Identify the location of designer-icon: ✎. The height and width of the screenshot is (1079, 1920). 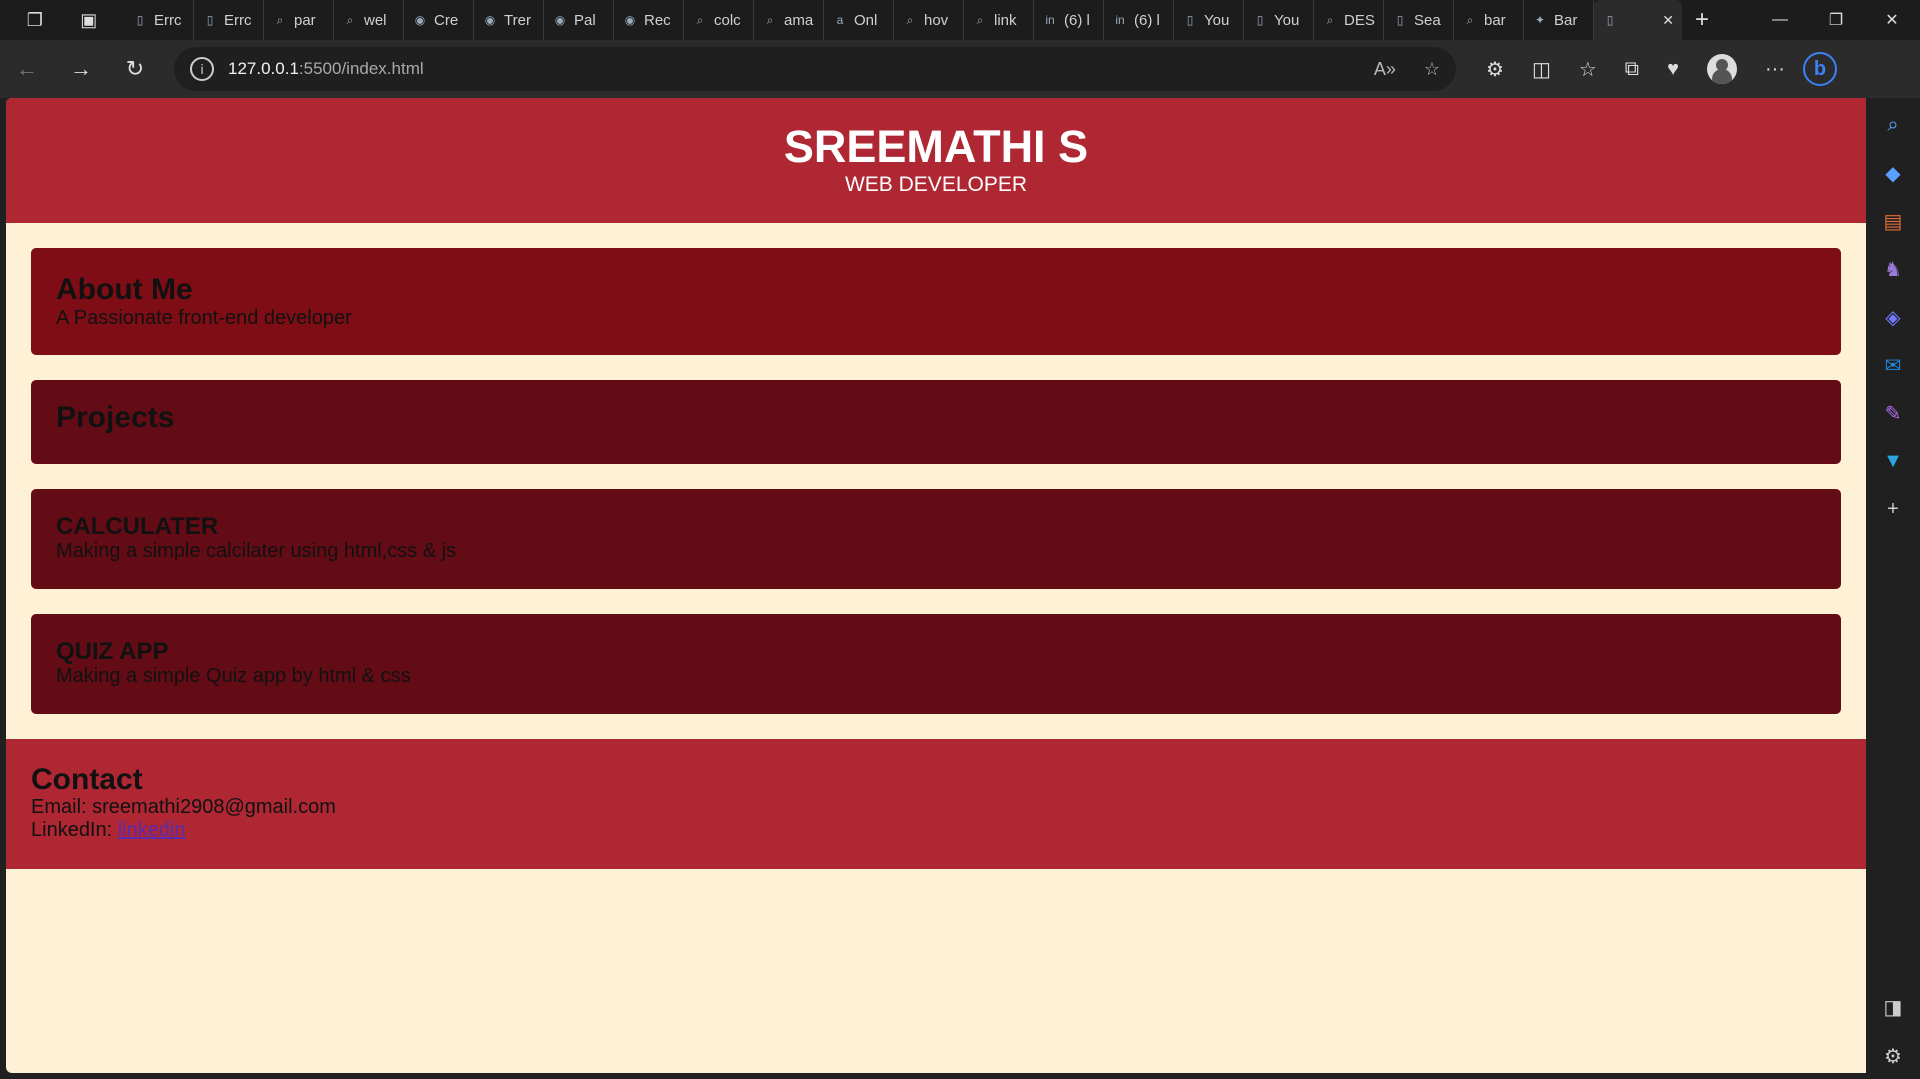
(1893, 413).